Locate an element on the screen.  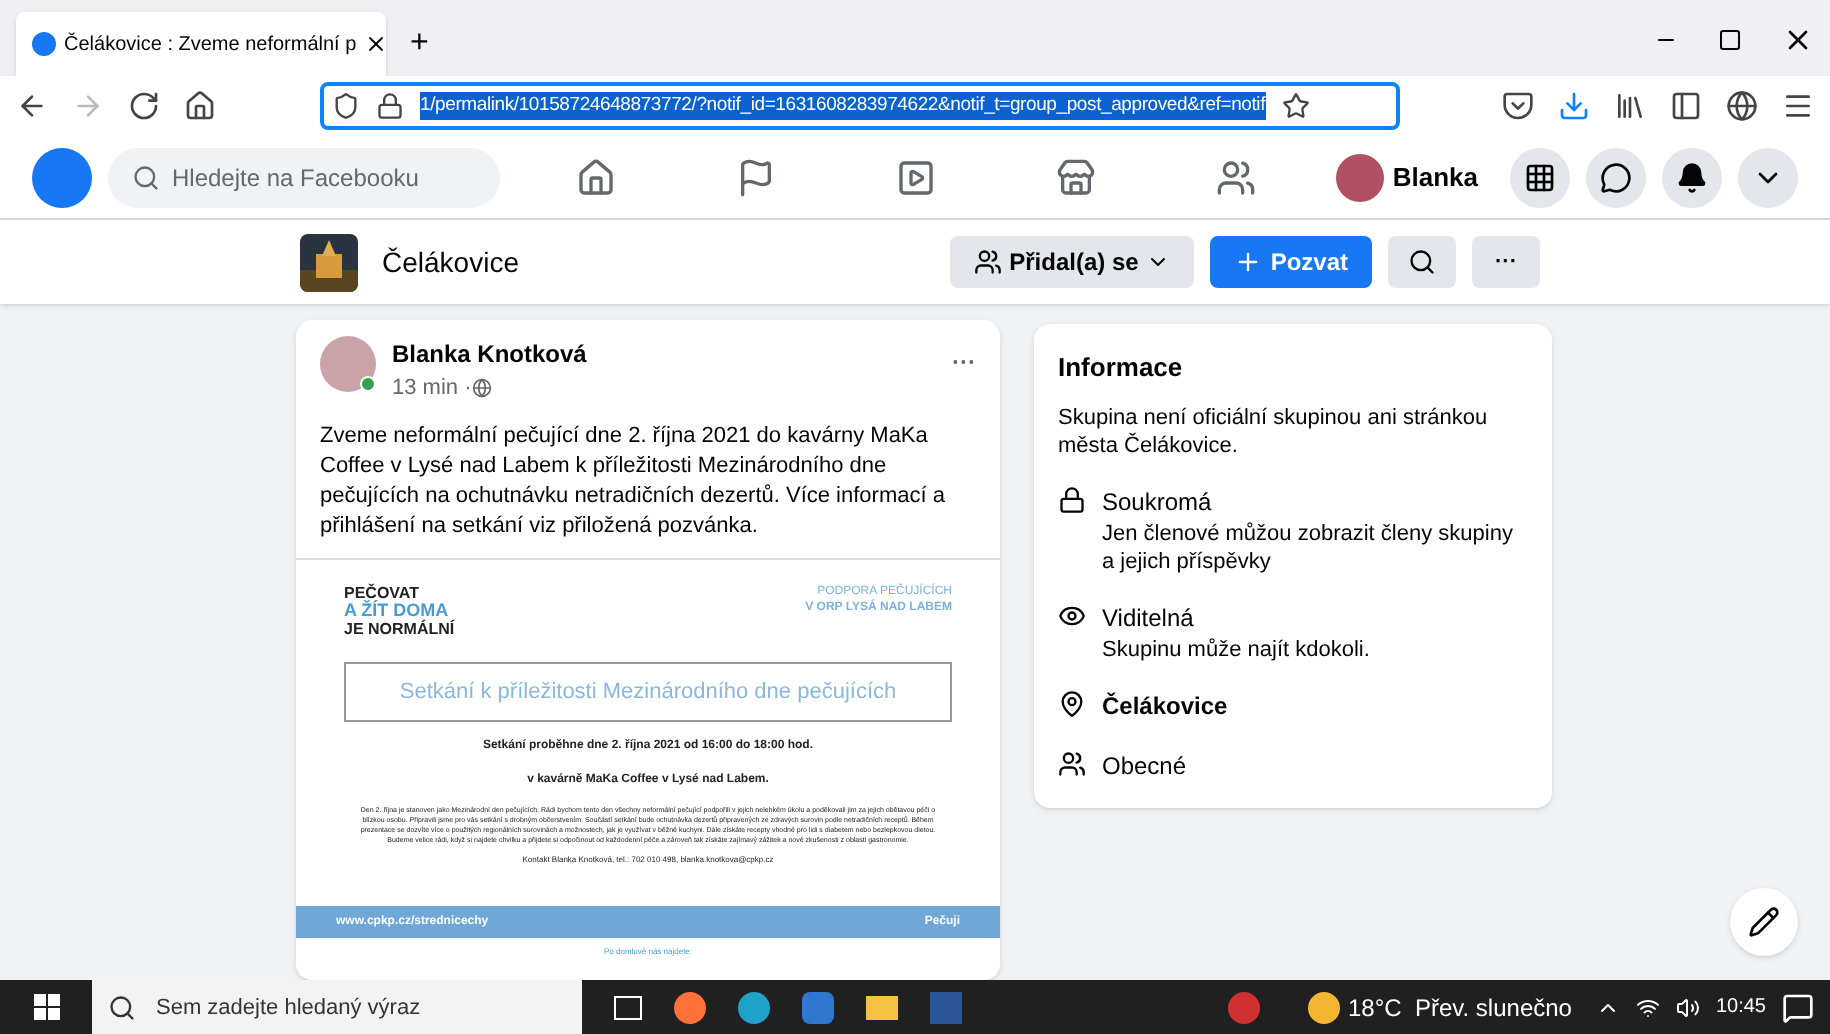
profile-button: Blanka is located at coordinates (1415, 177).